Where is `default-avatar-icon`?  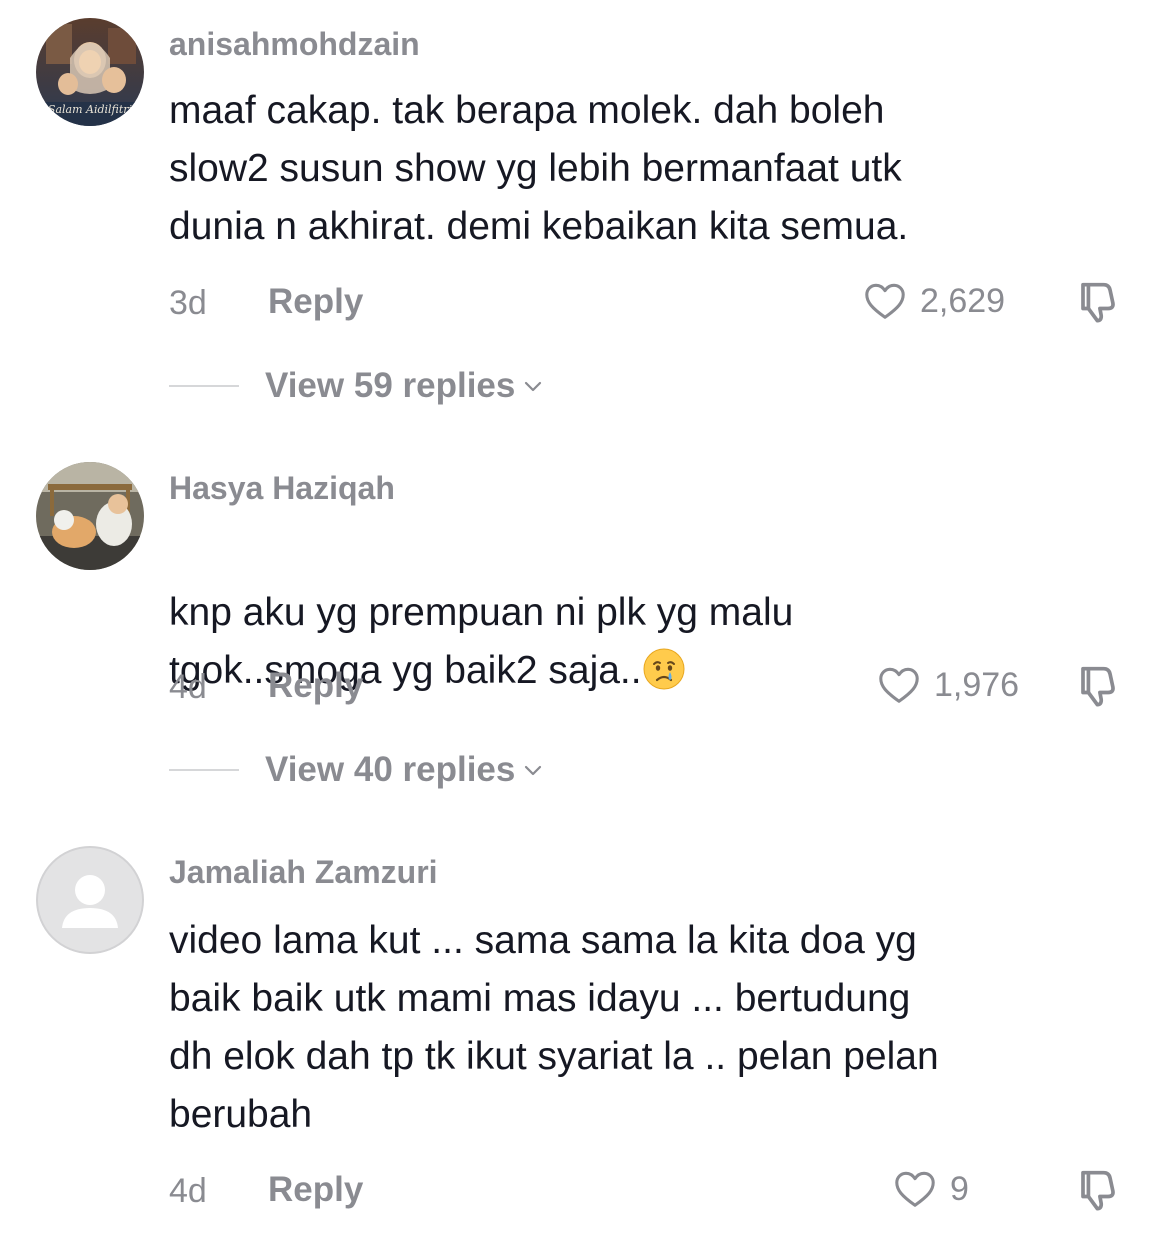
default-avatar-icon is located at coordinates (90, 900).